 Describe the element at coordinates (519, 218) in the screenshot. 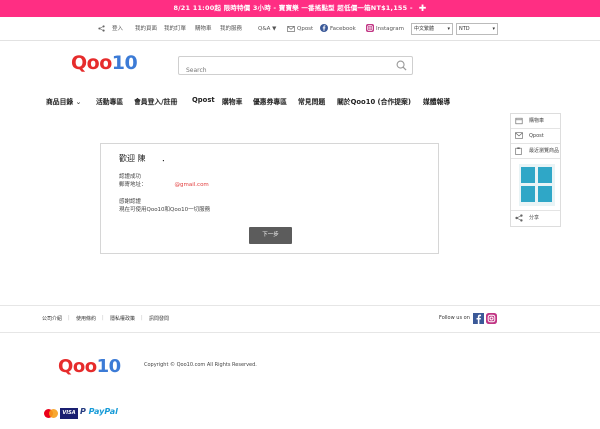

I see `share-icon` at that location.